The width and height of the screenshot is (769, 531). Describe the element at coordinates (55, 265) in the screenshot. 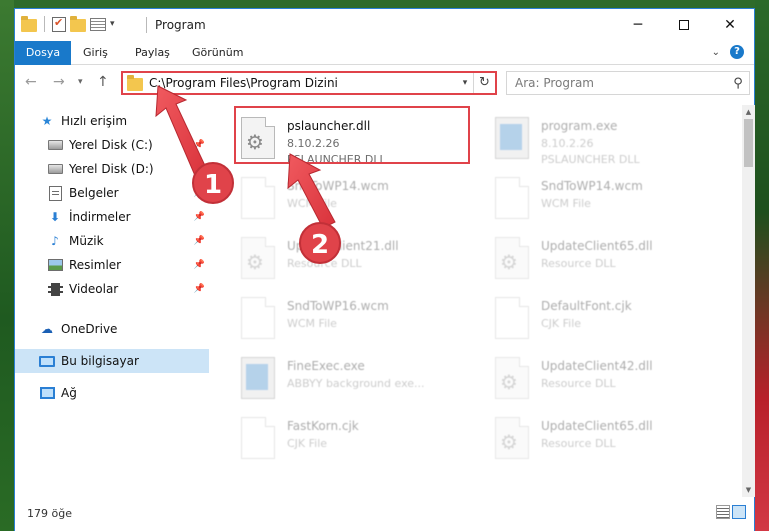

I see `pictures-icon` at that location.